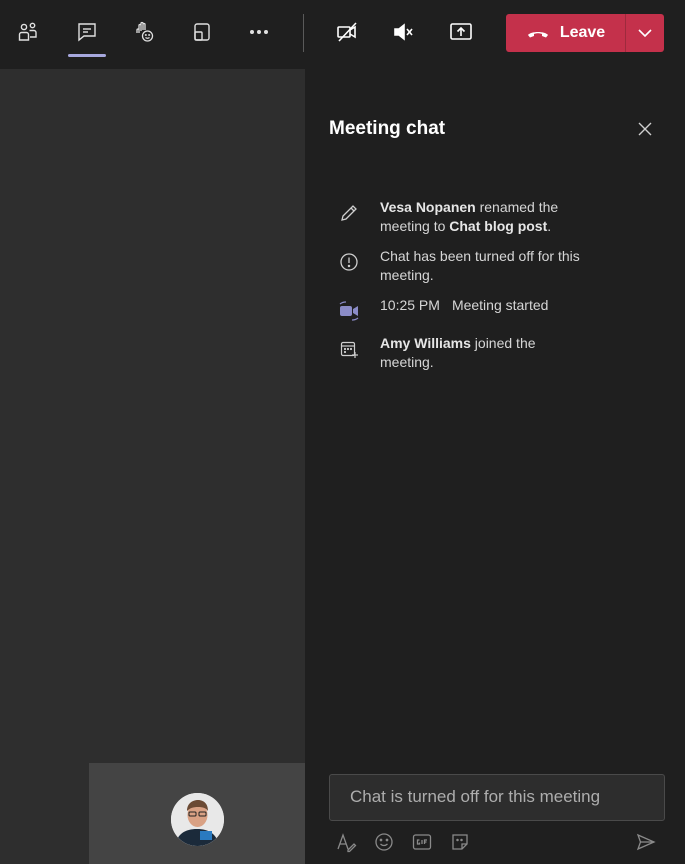 This screenshot has height=864, width=685. I want to click on list-item: 10:25 PM Meeting started, so click(495, 309).